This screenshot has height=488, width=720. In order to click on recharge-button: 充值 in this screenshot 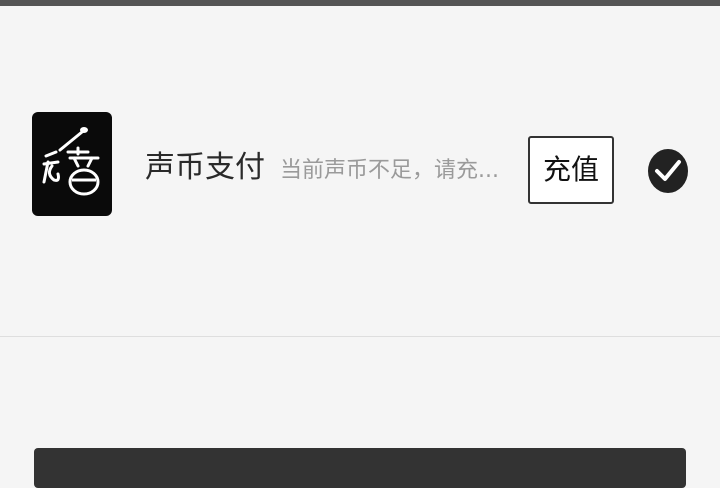, I will do `click(571, 170)`.